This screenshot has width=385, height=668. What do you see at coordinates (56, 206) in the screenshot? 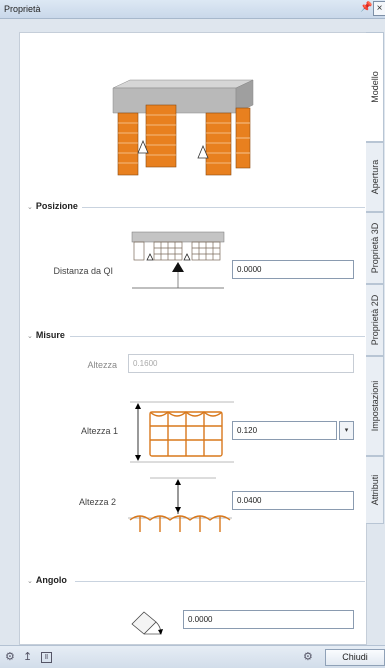
I see `section-posizione-title: Posizione` at bounding box center [56, 206].